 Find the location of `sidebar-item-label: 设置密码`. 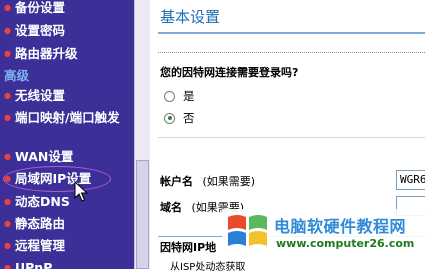

sidebar-item-label: 设置密码 is located at coordinates (40, 30).